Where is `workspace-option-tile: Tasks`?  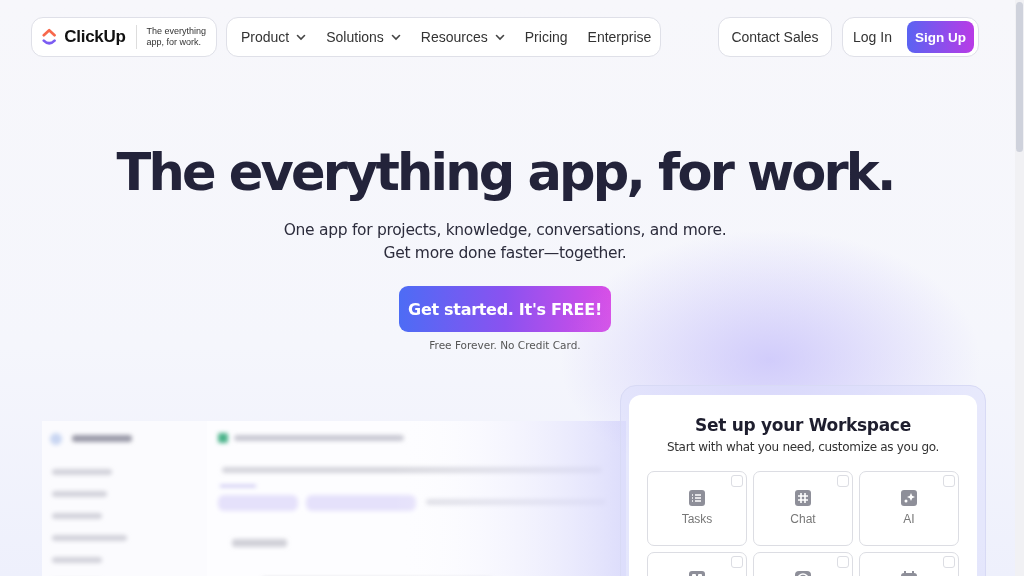
workspace-option-tile: Tasks is located at coordinates (697, 508).